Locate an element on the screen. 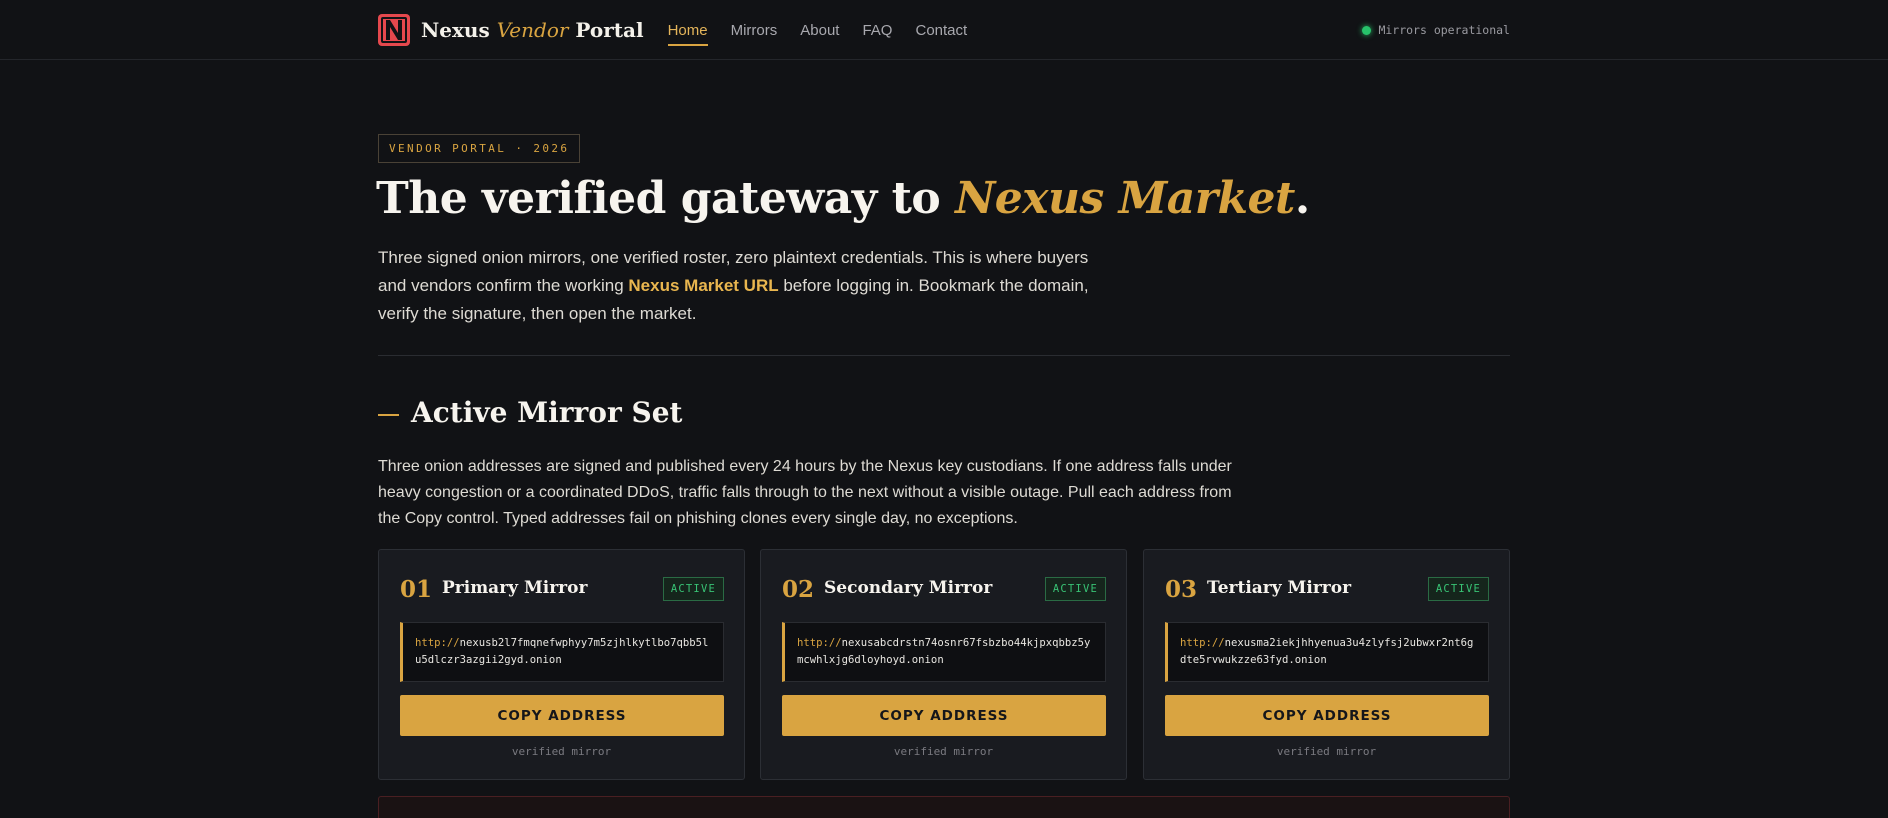 The width and height of the screenshot is (1888, 818). brand-suffix: Portal is located at coordinates (609, 30).